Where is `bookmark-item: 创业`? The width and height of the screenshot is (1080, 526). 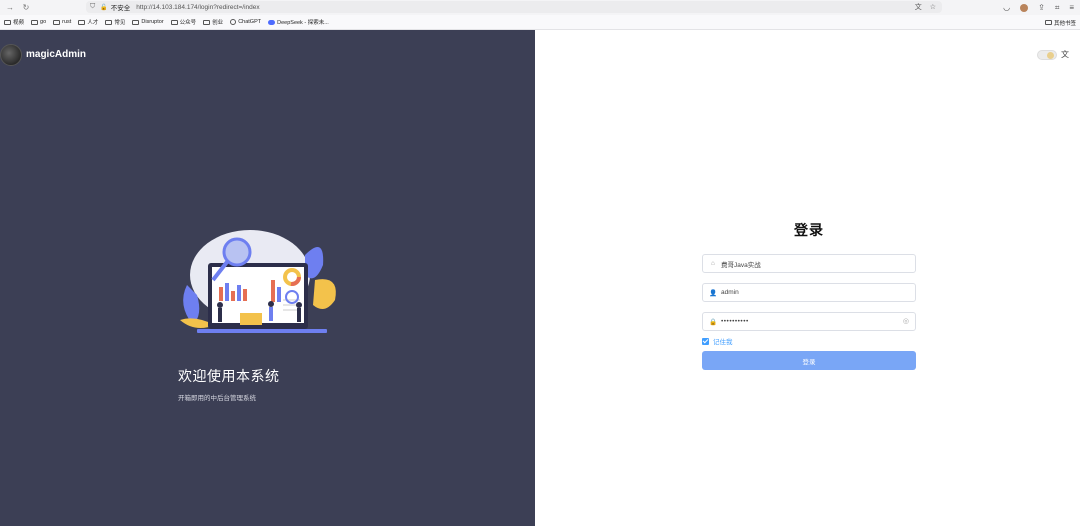
bookmark-item: 创业 is located at coordinates (213, 22).